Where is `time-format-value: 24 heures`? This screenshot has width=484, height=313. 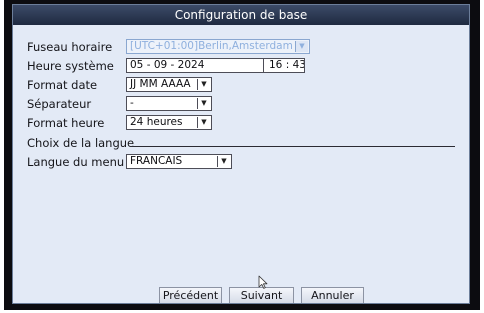 time-format-value: 24 heures is located at coordinates (156, 122).